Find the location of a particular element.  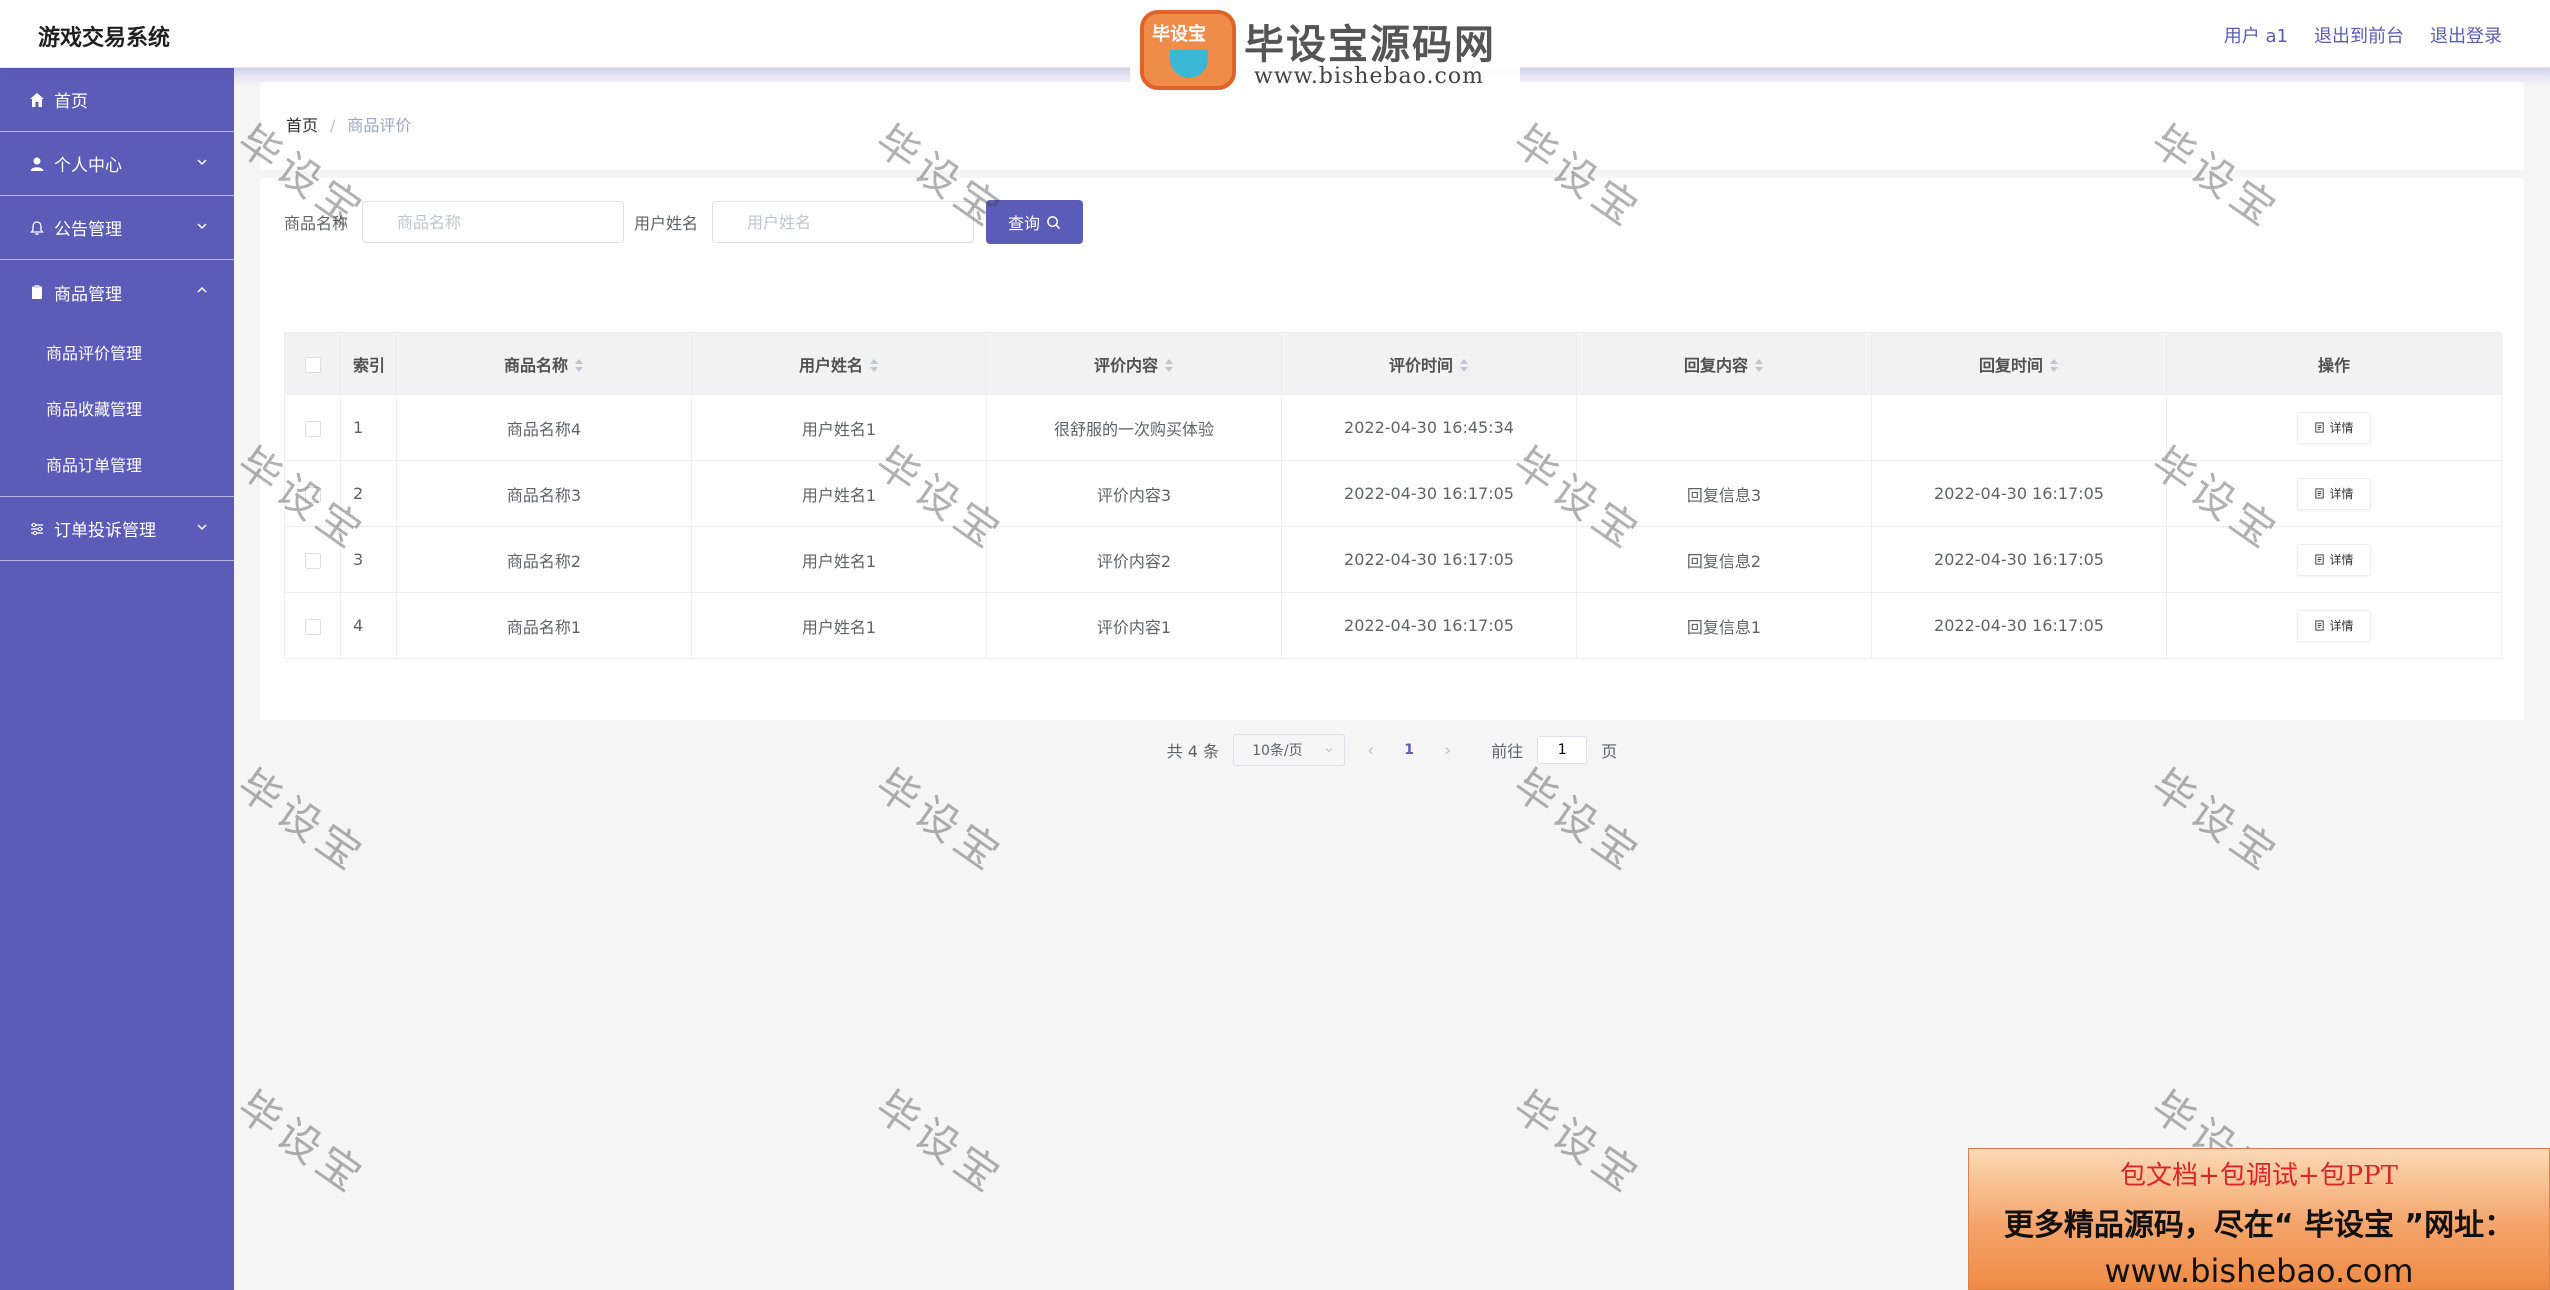

col-actions: 操作 is located at coordinates (2334, 363).